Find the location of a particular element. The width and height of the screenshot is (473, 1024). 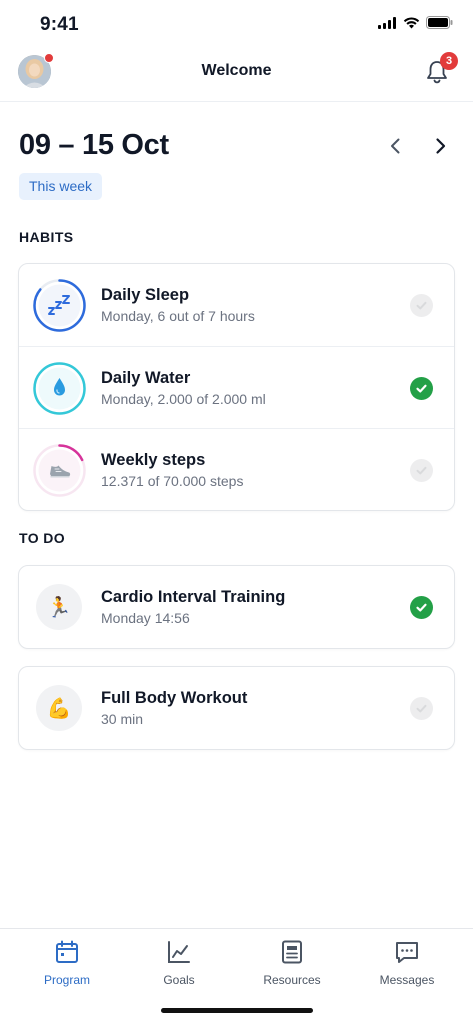

habits-section-label: HABITS is located at coordinates (46, 237).